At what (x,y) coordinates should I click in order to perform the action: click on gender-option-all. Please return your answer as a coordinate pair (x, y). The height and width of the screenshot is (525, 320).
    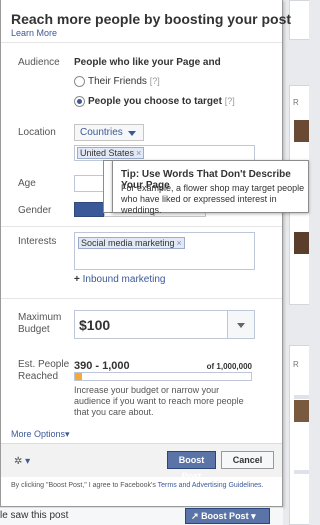
    Looking at the image, I should click on (89, 209).